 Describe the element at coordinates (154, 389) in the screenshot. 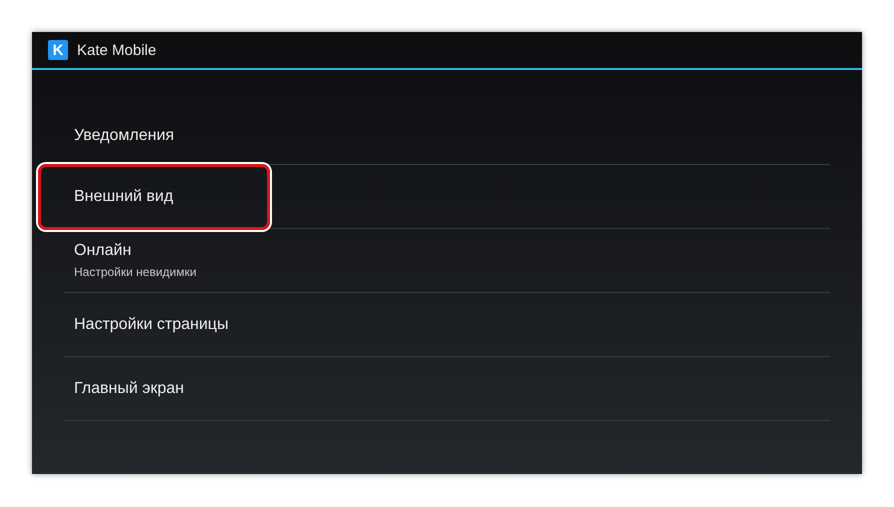

I see `settings-item: Главный экран` at that location.